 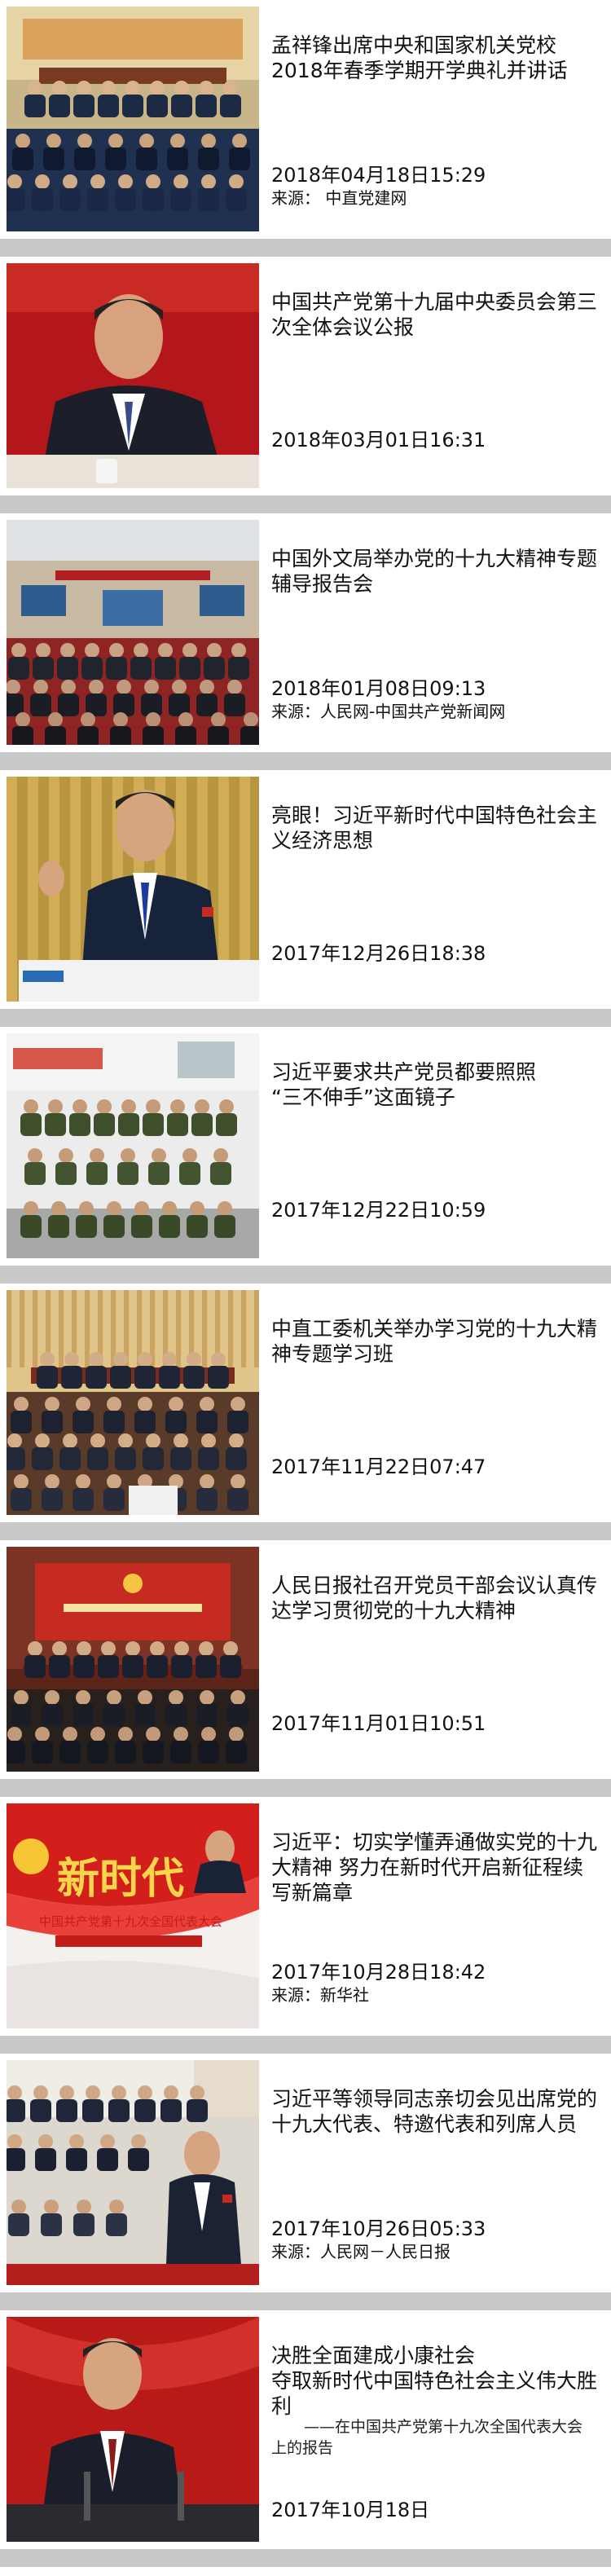 What do you see at coordinates (305, 385) in the screenshot?
I see `news-item: 中国共产党第十九届中央委员会第三次全体会议公报 2018年03月01日16:31` at bounding box center [305, 385].